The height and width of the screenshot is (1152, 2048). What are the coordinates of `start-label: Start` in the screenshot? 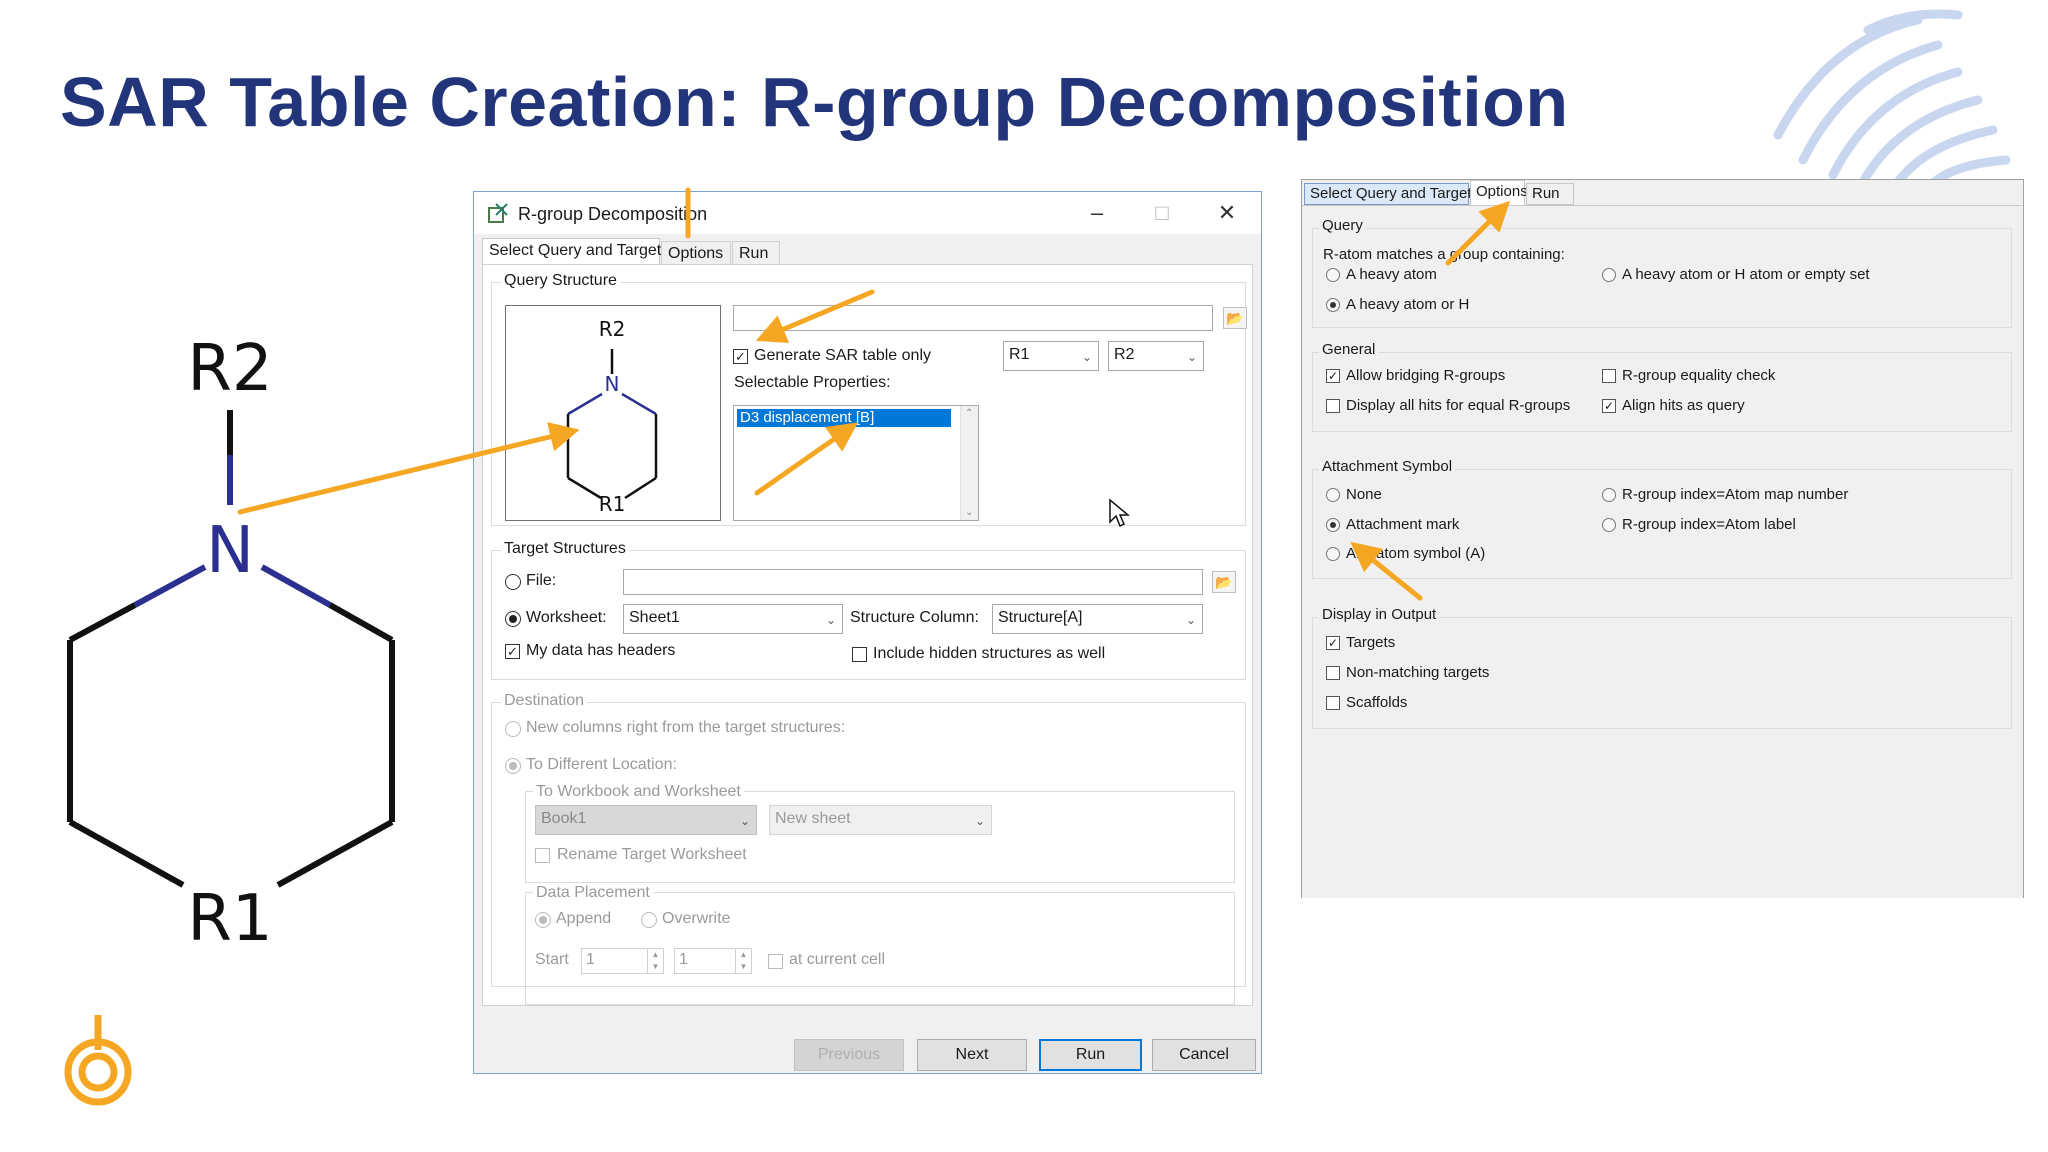 It's located at (552, 959).